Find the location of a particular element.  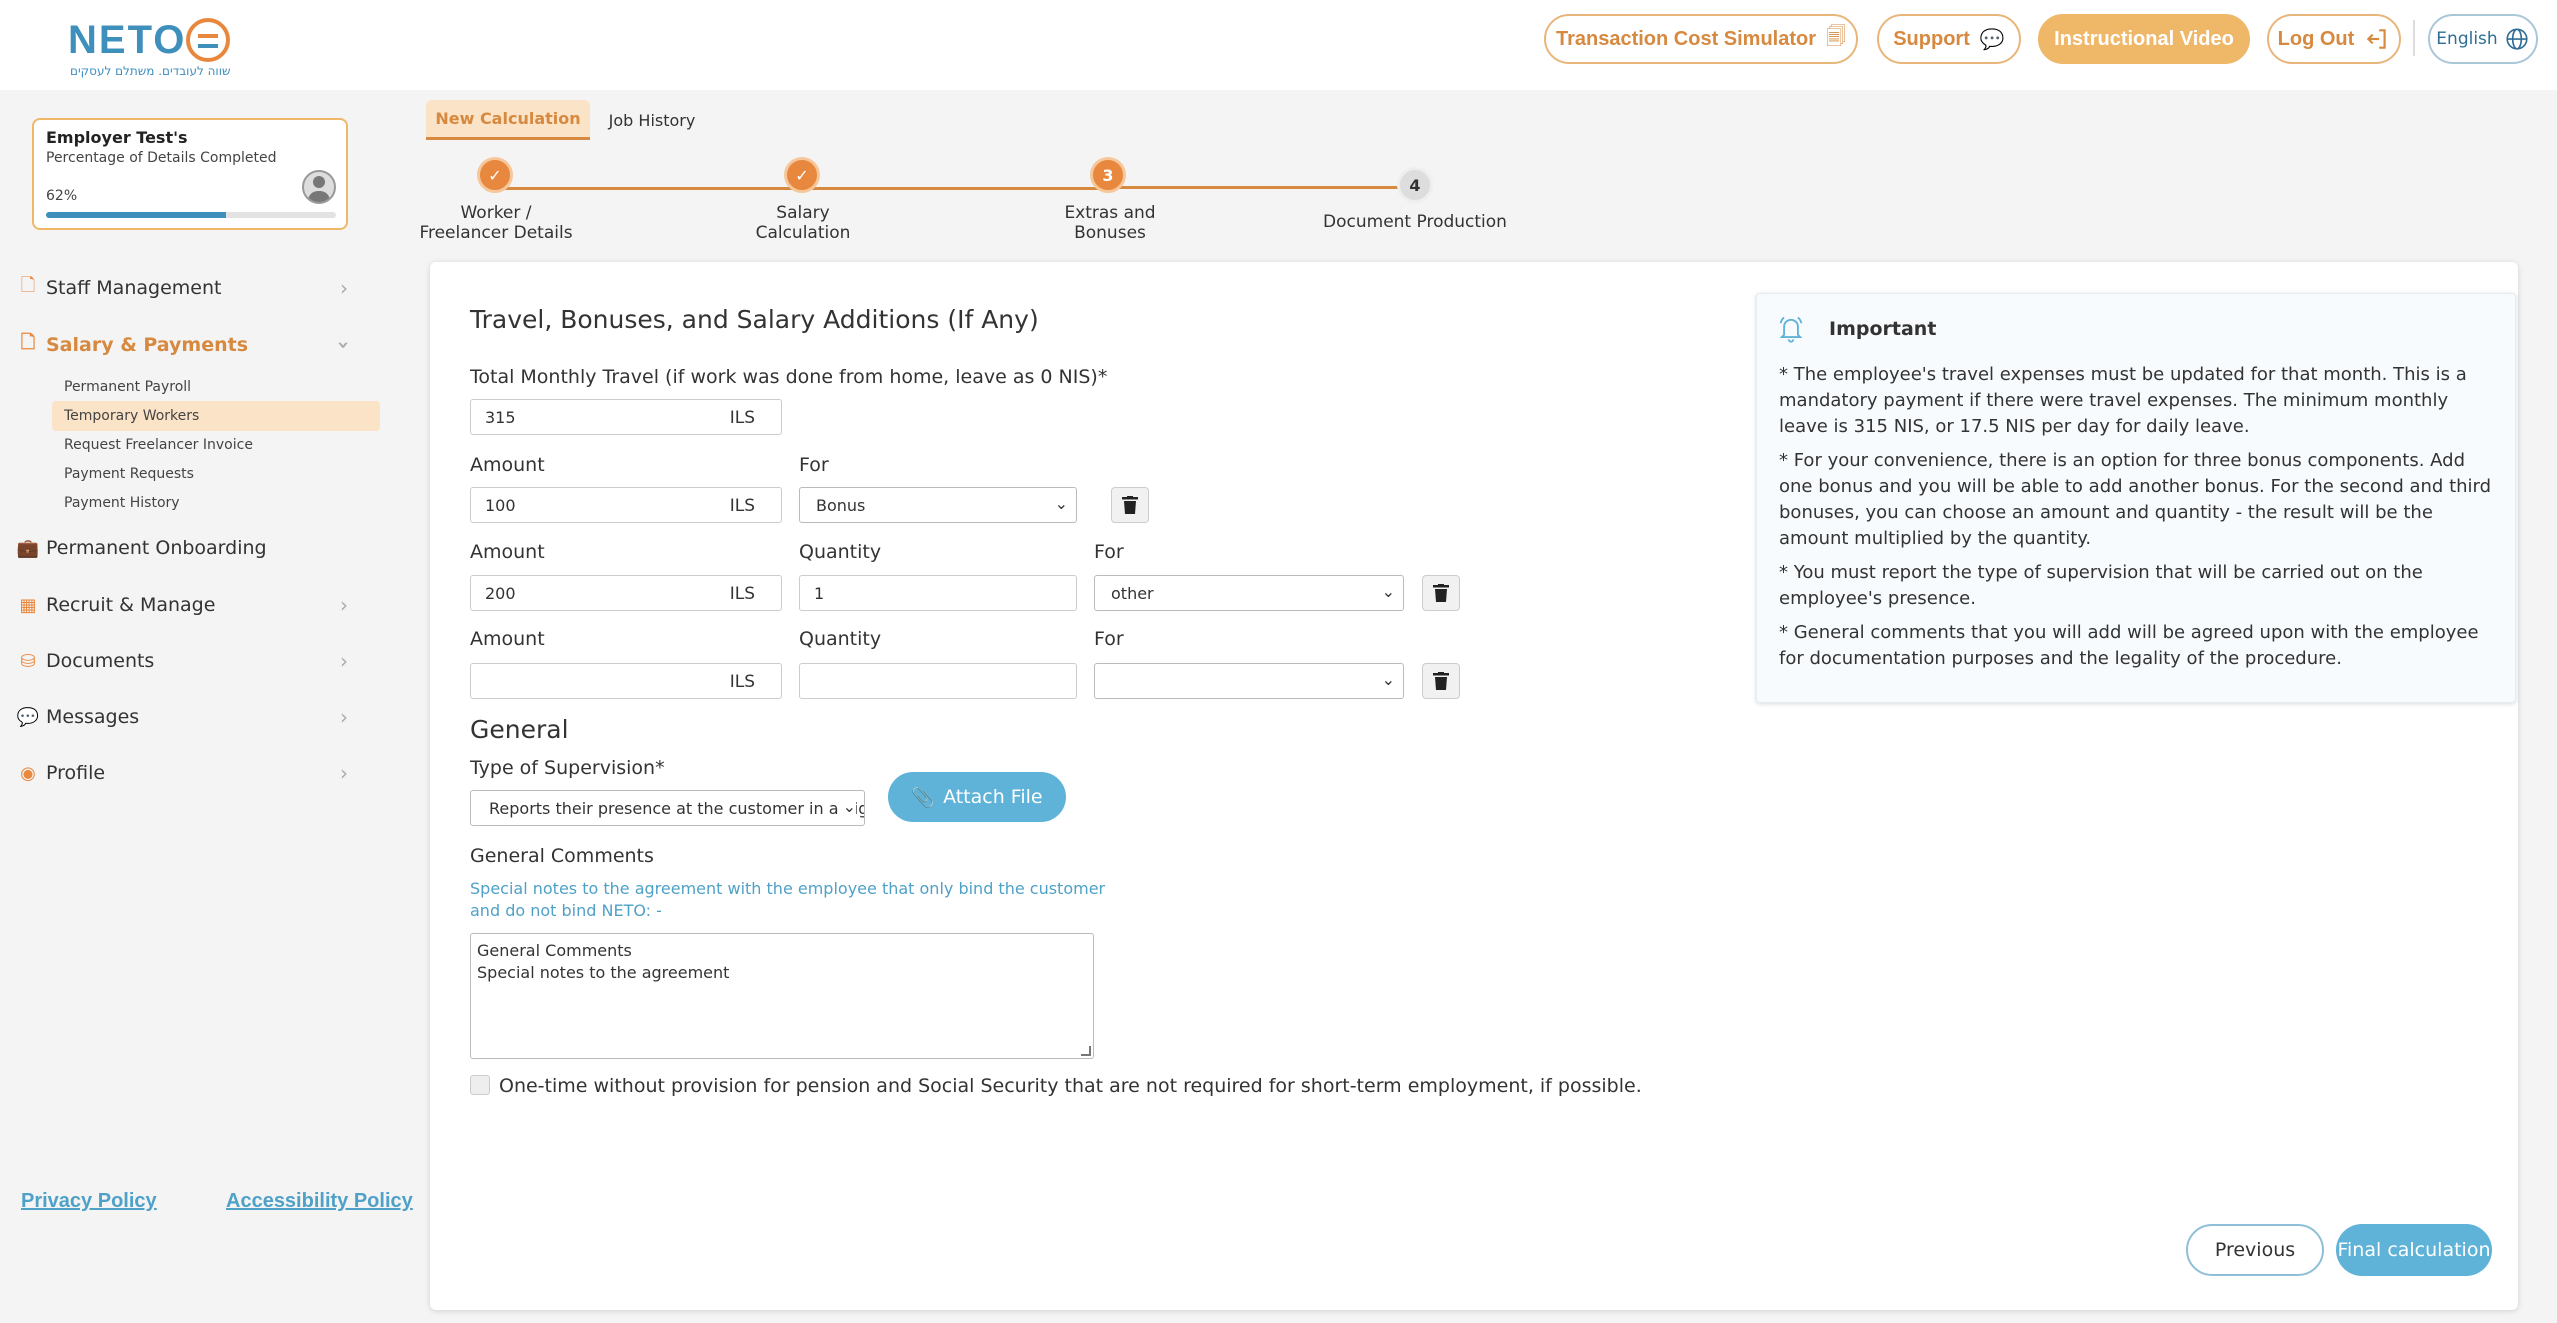

step-2-done-check-icon: ✓ is located at coordinates (802, 175).